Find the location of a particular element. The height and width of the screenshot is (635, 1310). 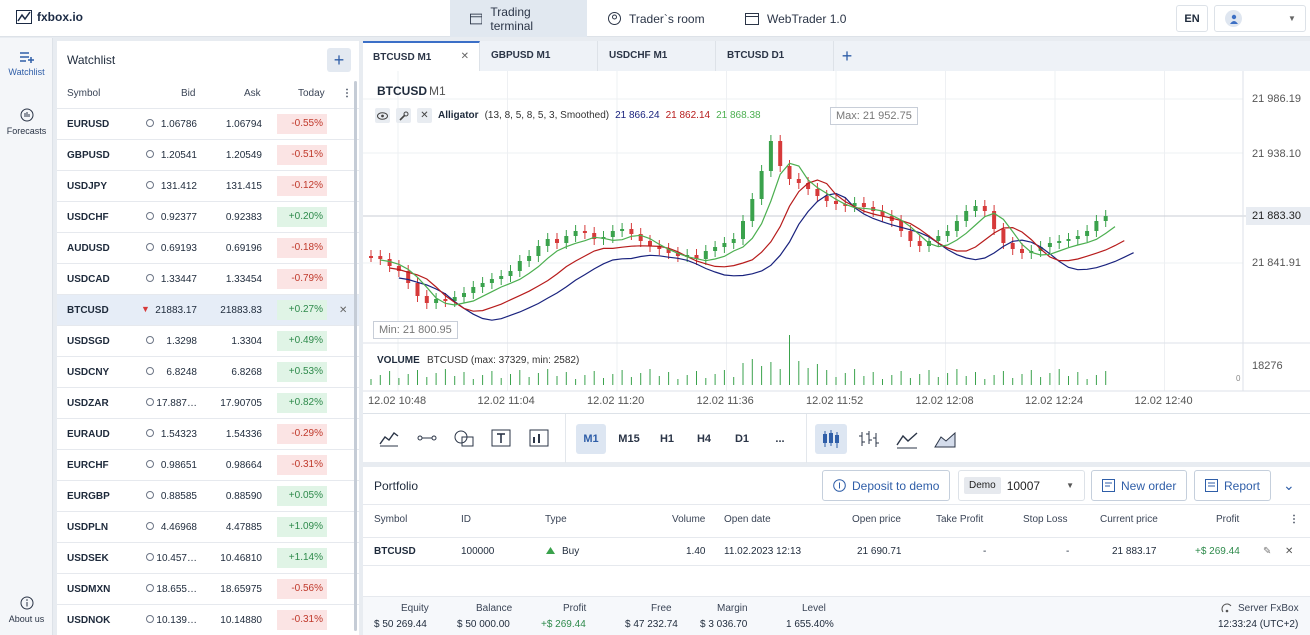

portfolio-col: Open price is located at coordinates (876, 519).